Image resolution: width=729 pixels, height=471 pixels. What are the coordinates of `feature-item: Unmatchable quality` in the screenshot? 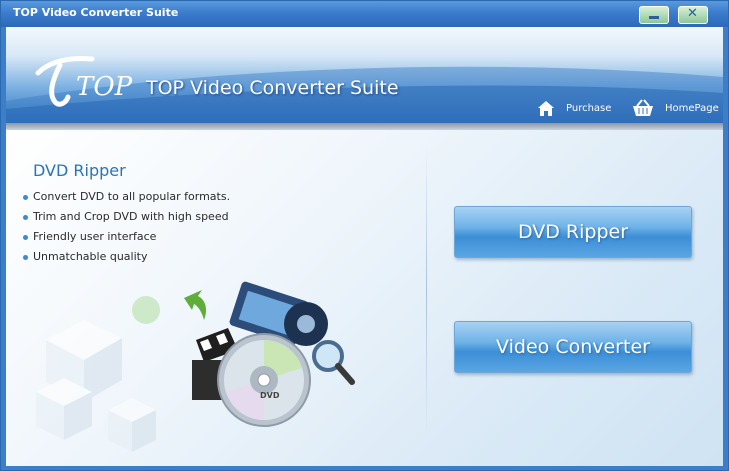 It's located at (126, 260).